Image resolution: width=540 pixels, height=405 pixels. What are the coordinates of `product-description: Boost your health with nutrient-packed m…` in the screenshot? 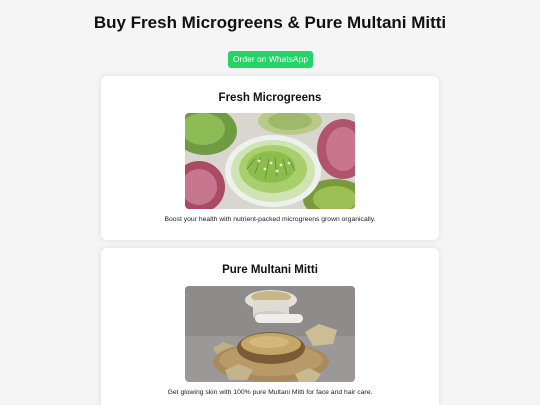 It's located at (270, 219).